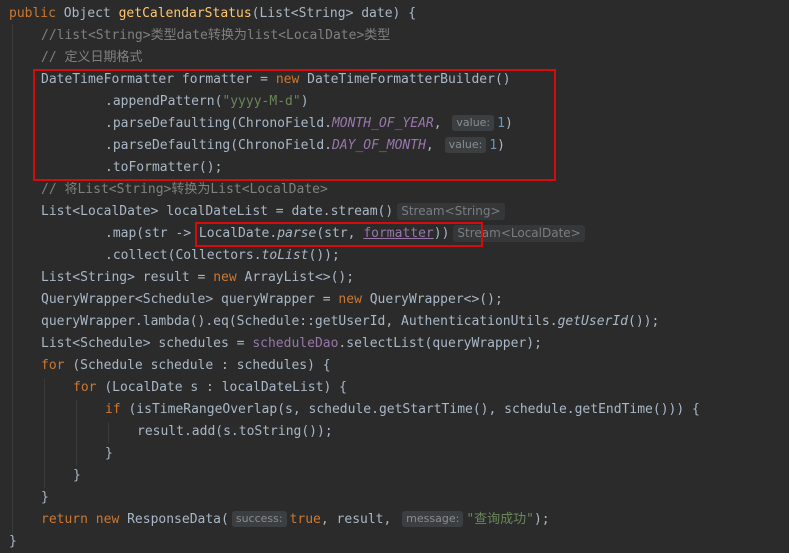 The width and height of the screenshot is (789, 553). What do you see at coordinates (433, 519) in the screenshot?
I see `parameter-hint: message:` at bounding box center [433, 519].